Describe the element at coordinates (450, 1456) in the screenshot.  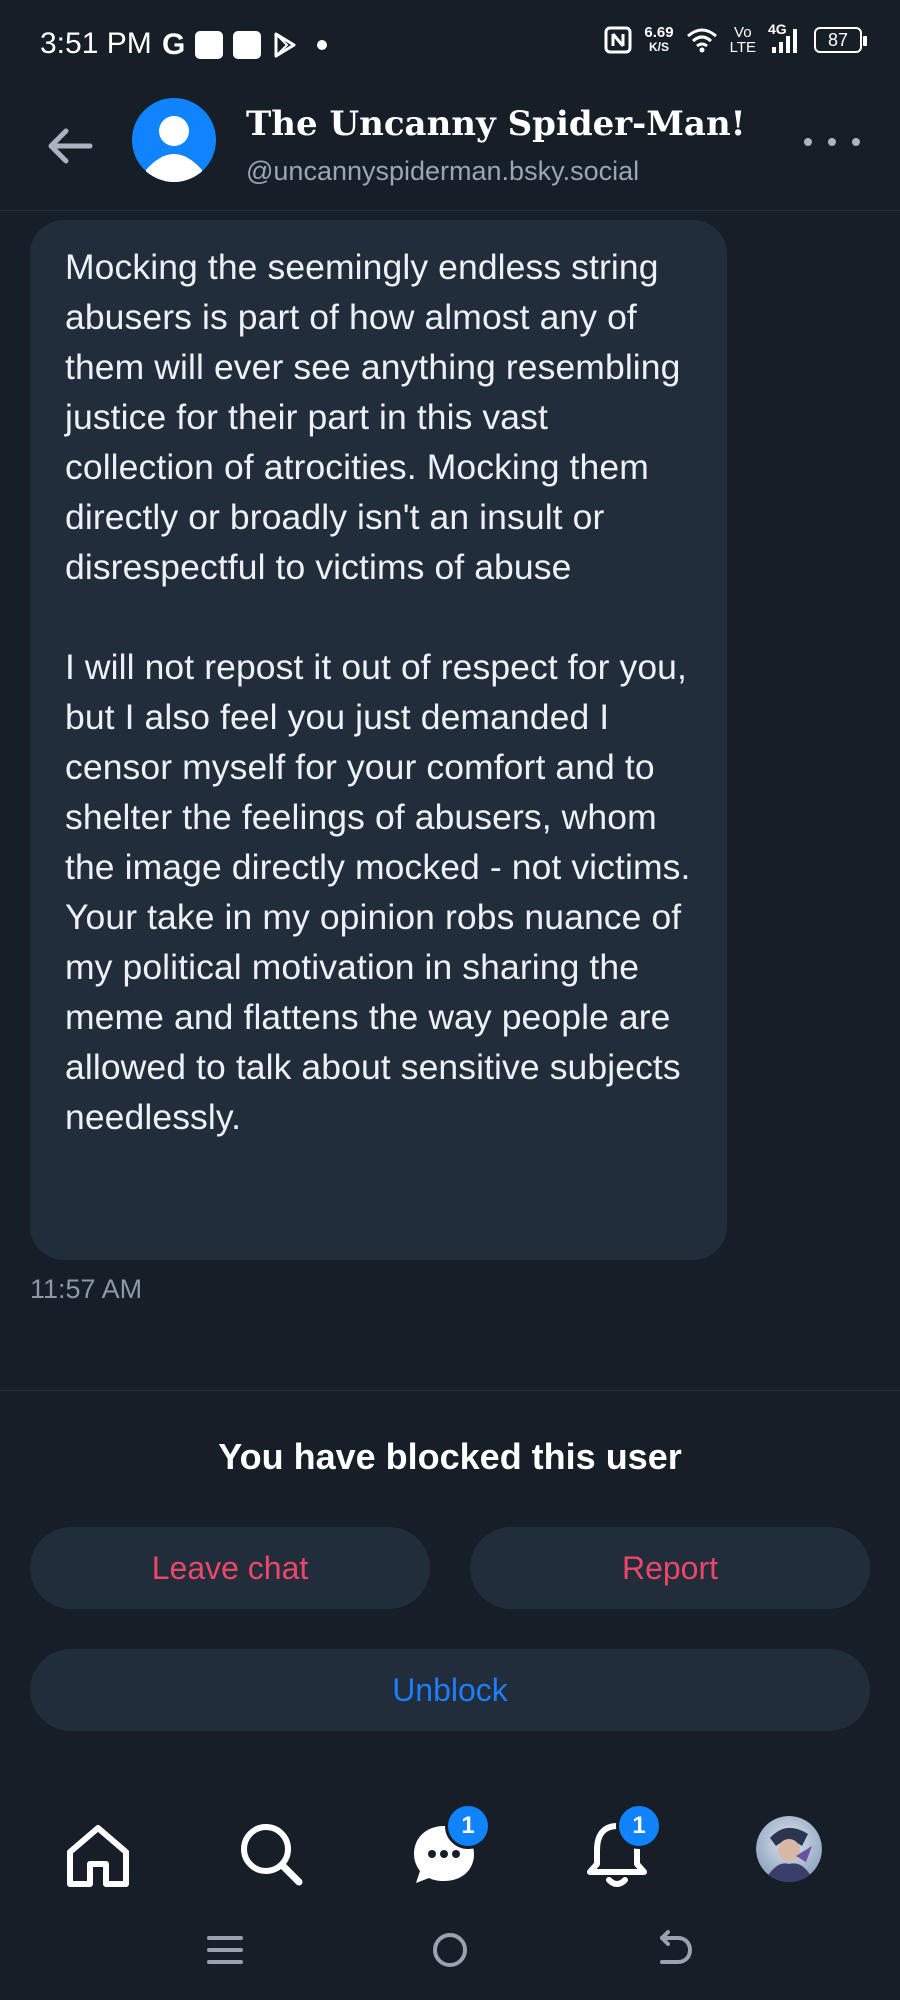
I see `blocked-notice: You have blocked this user` at that location.